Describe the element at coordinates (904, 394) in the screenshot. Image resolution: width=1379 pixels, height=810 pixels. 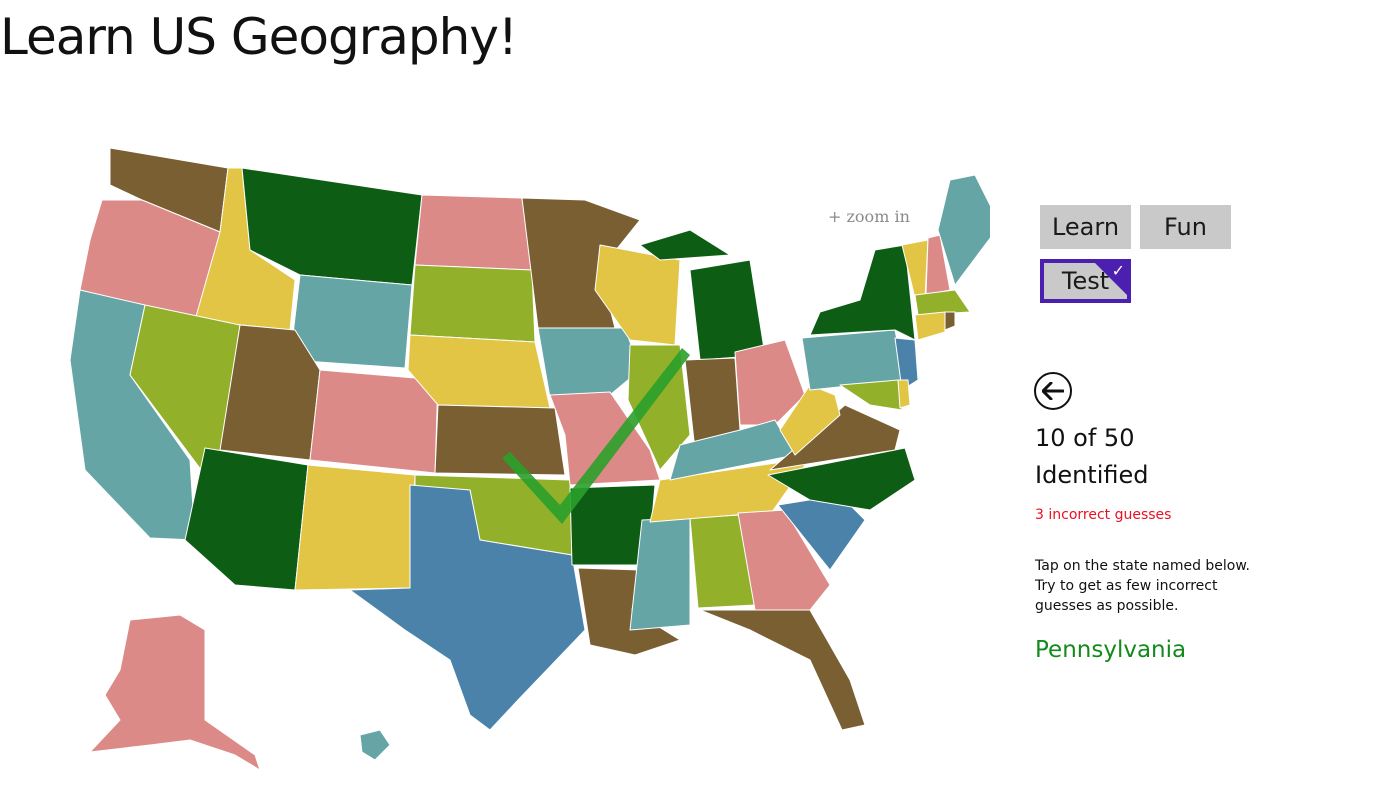
I see `state-delaware` at that location.